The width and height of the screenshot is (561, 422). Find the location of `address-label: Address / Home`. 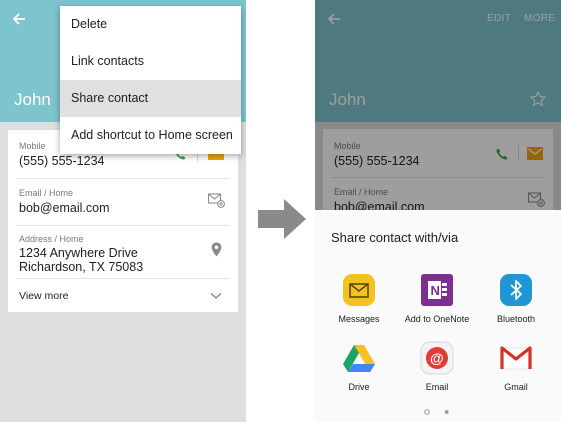

address-label: Address / Home is located at coordinates (51, 239).